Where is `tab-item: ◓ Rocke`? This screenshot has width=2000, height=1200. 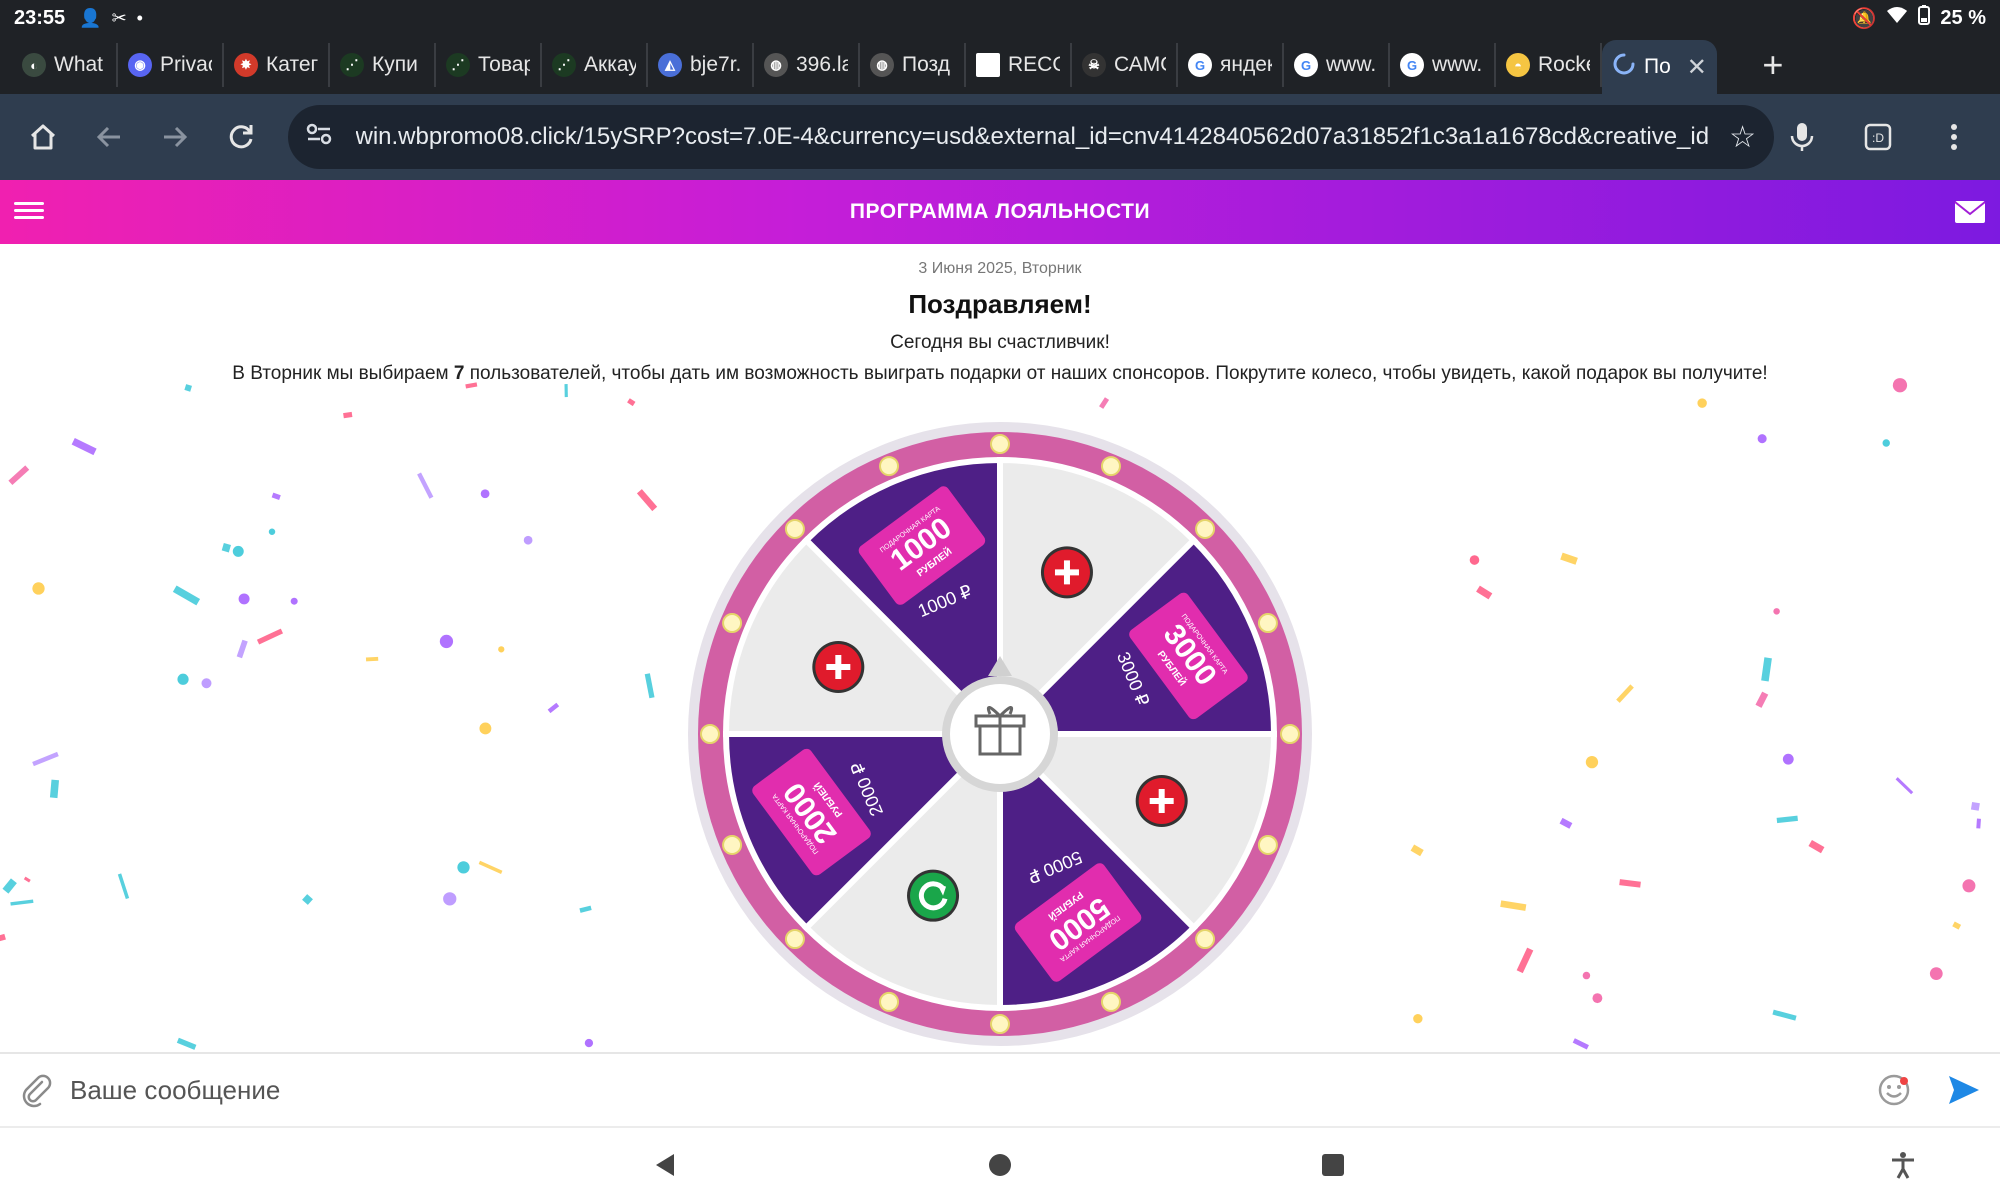
tab-item: ◓ Rocke is located at coordinates (1549, 65).